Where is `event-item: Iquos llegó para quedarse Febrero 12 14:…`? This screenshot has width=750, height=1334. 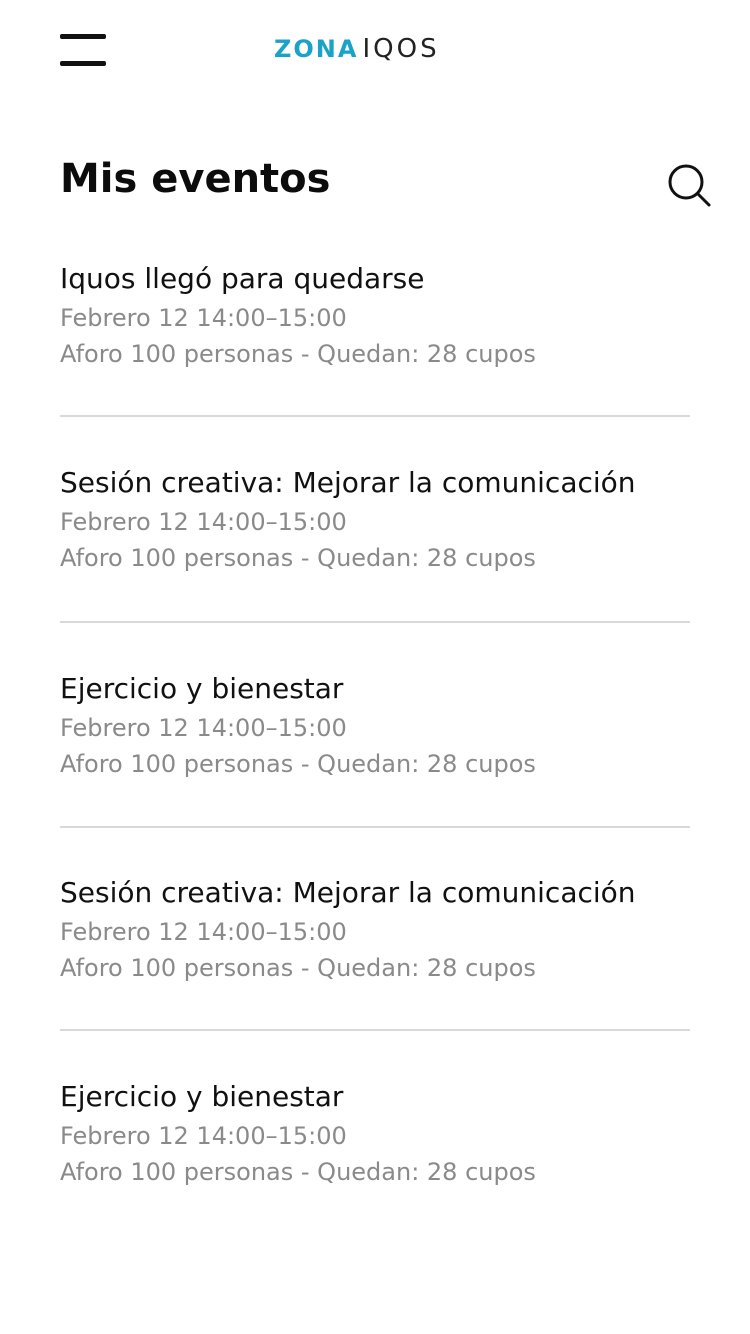
event-item: Iquos llegó para quedarse Febrero 12 14:… is located at coordinates (375, 342).